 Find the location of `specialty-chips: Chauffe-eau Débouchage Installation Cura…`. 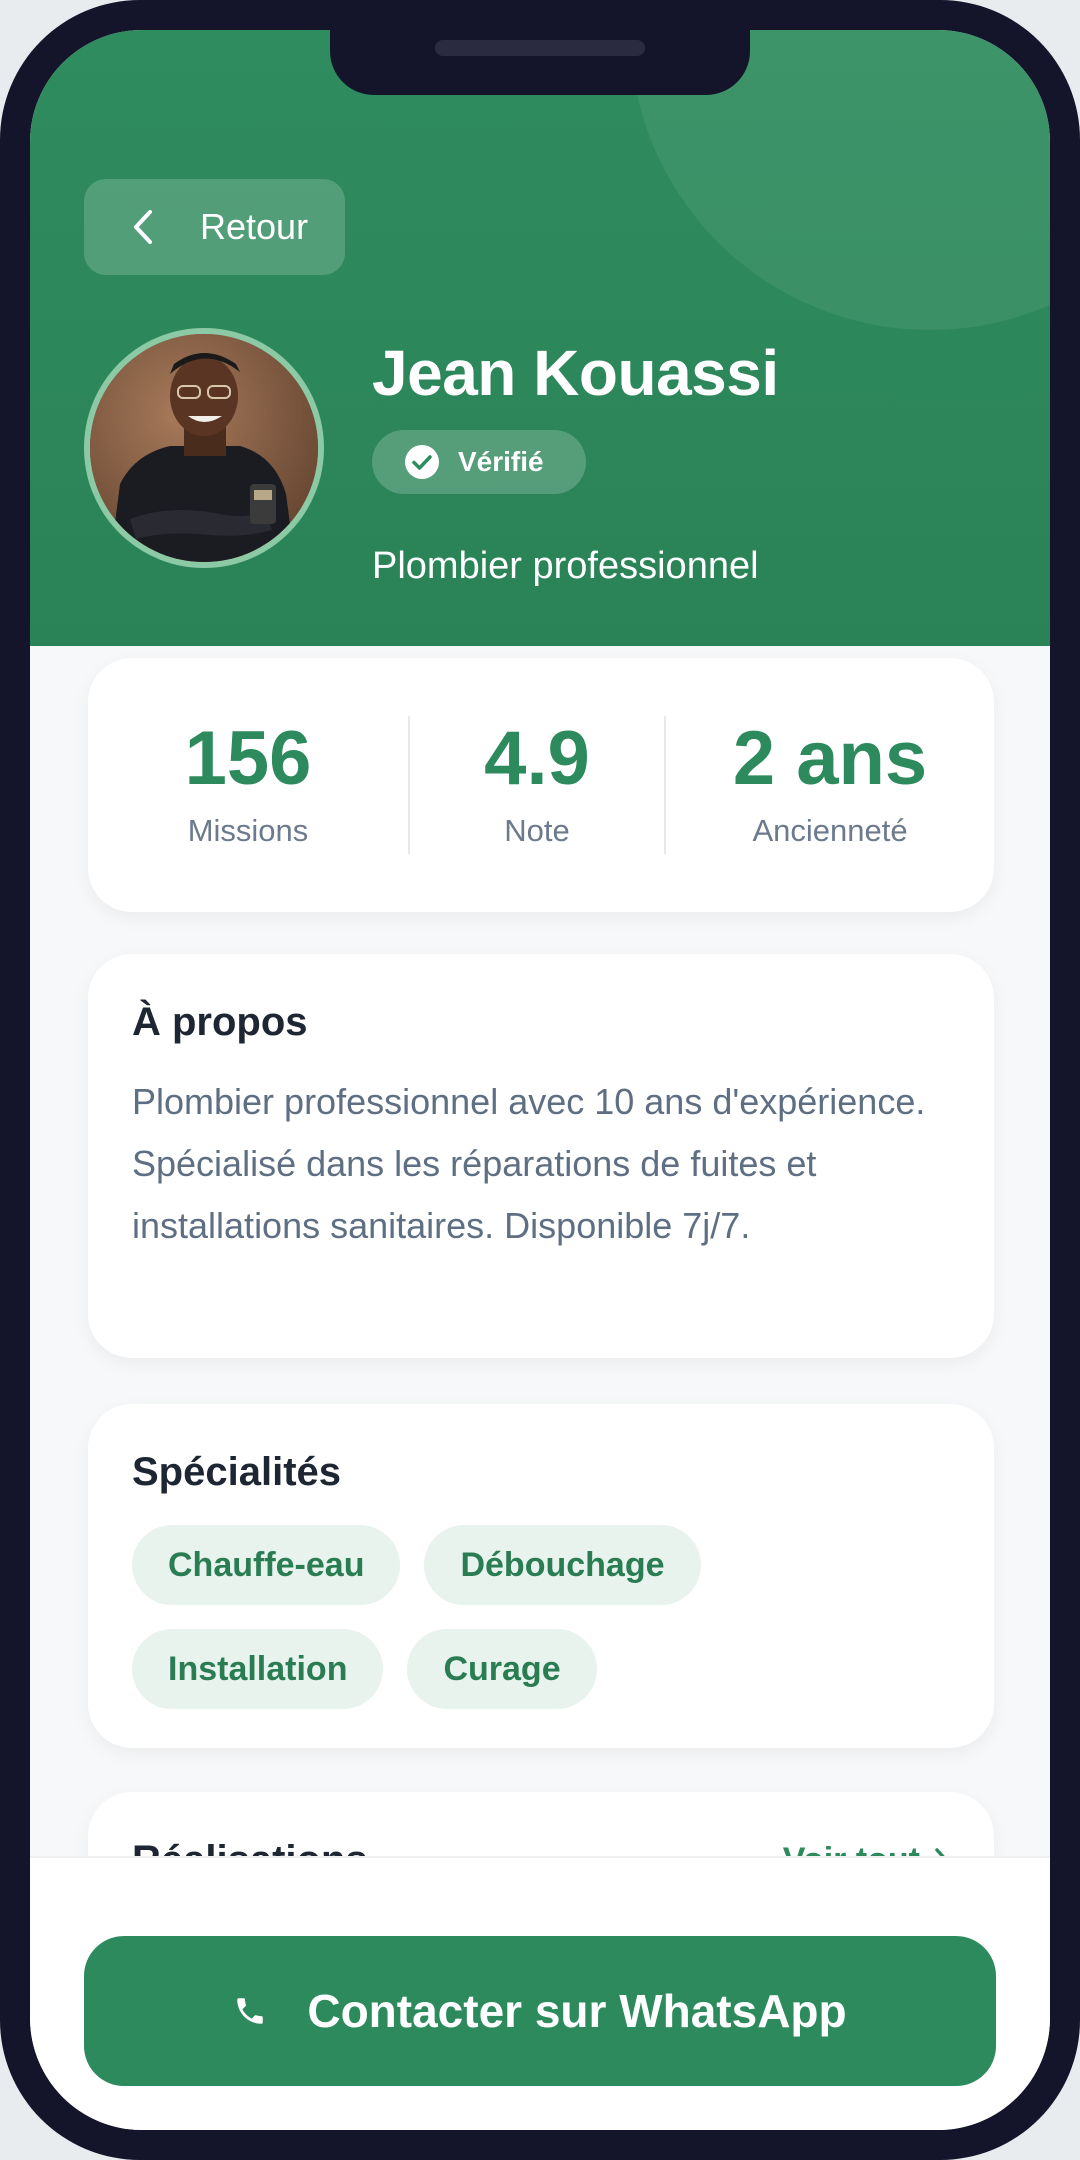

specialty-chips: Chauffe-eau Débouchage Installation Cura… is located at coordinates (452, 1617).